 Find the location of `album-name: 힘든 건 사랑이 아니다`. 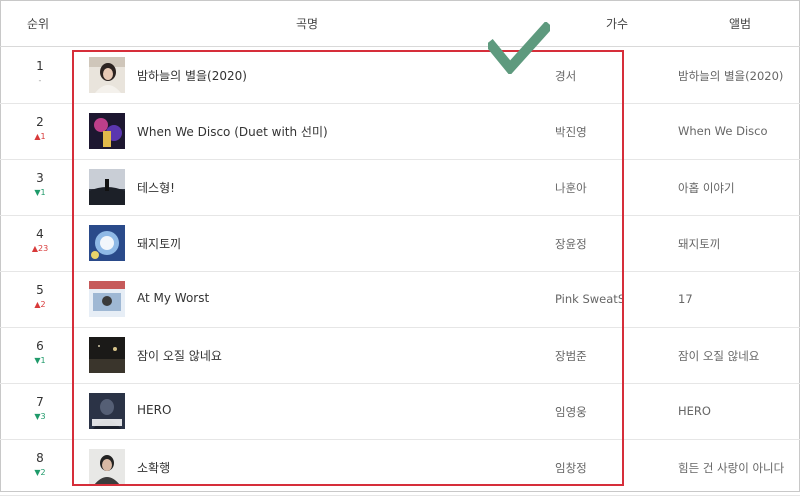

album-name: 힘든 건 사랑이 아니다 is located at coordinates (731, 468).